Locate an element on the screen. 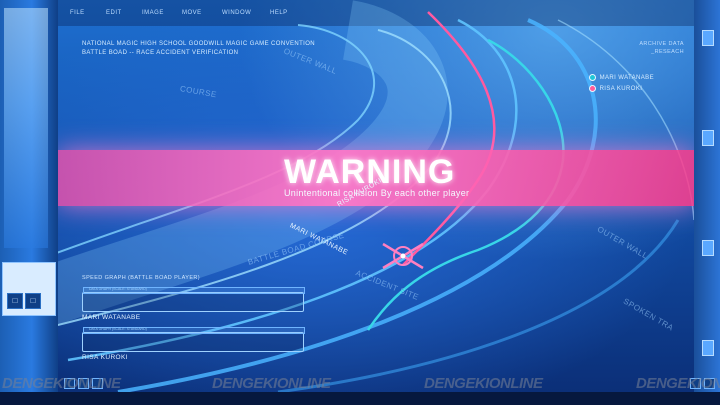  legend-item-mari: MARI WATANABE is located at coordinates (621, 77).